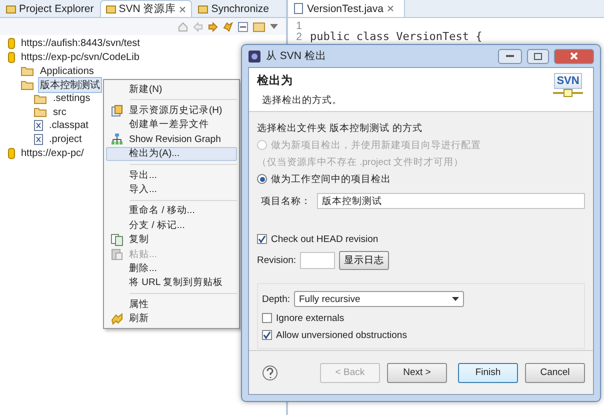 The image size is (604, 415). Describe the element at coordinates (71, 99) in the screenshot. I see `tree-item: .settings` at that location.